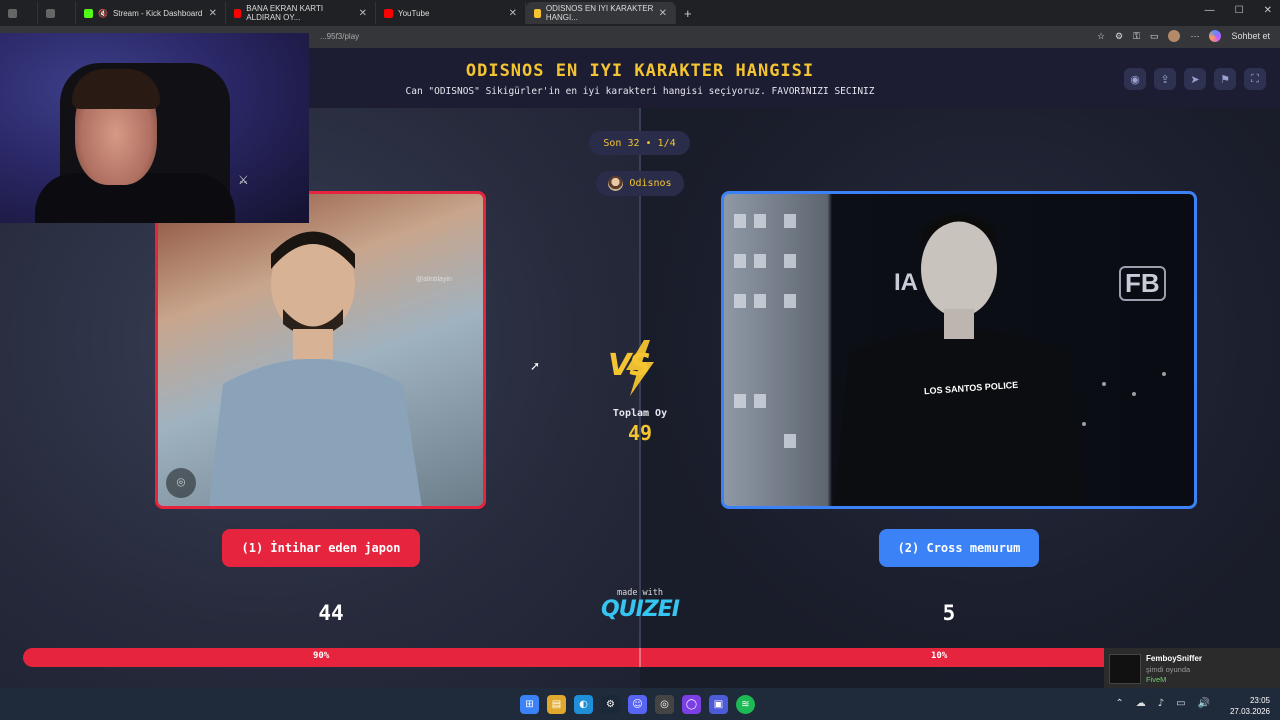 The height and width of the screenshot is (720, 1280). What do you see at coordinates (1180, 703) in the screenshot?
I see `monitor-icon: ▭` at bounding box center [1180, 703].